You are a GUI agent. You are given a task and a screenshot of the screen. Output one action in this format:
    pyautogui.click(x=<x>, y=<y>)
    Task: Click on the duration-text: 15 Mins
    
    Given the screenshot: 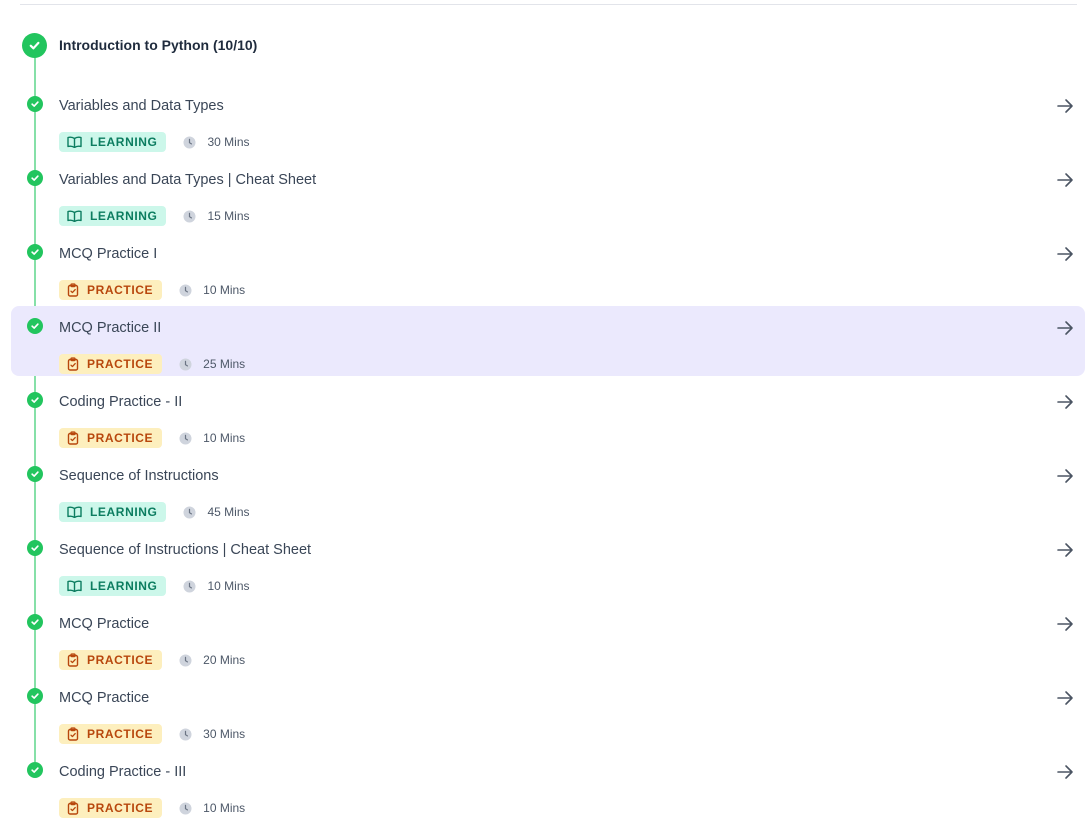 What is the action you would take?
    pyautogui.click(x=228, y=216)
    